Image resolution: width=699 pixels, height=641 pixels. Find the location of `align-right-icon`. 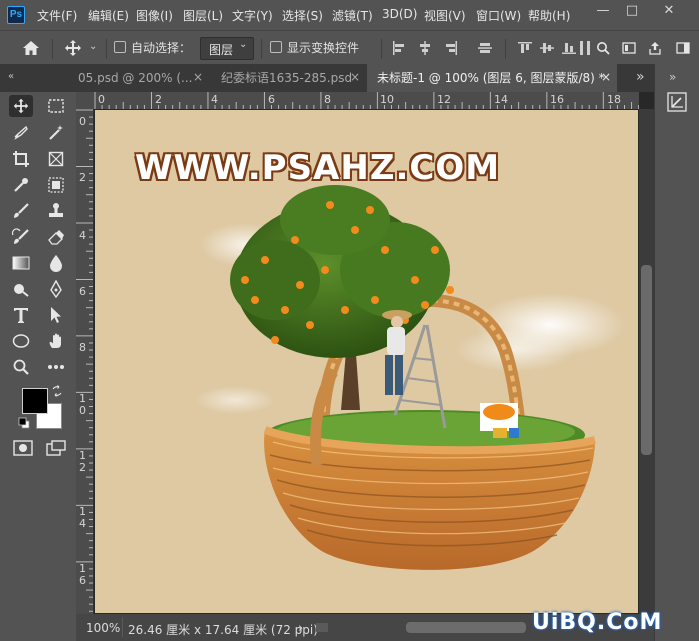

align-right-icon is located at coordinates (451, 48).